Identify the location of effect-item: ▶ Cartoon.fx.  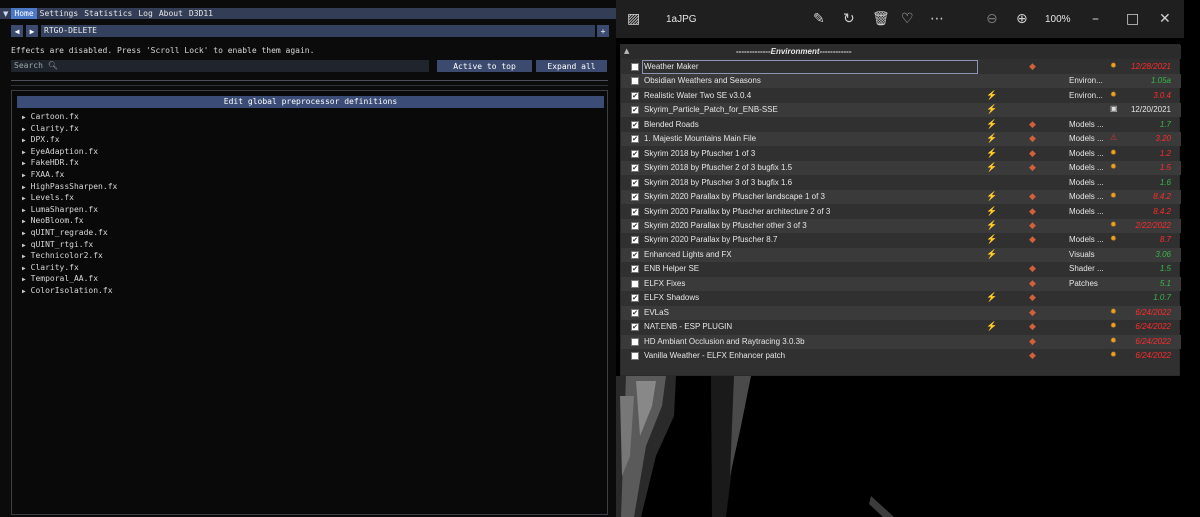
(69, 117).